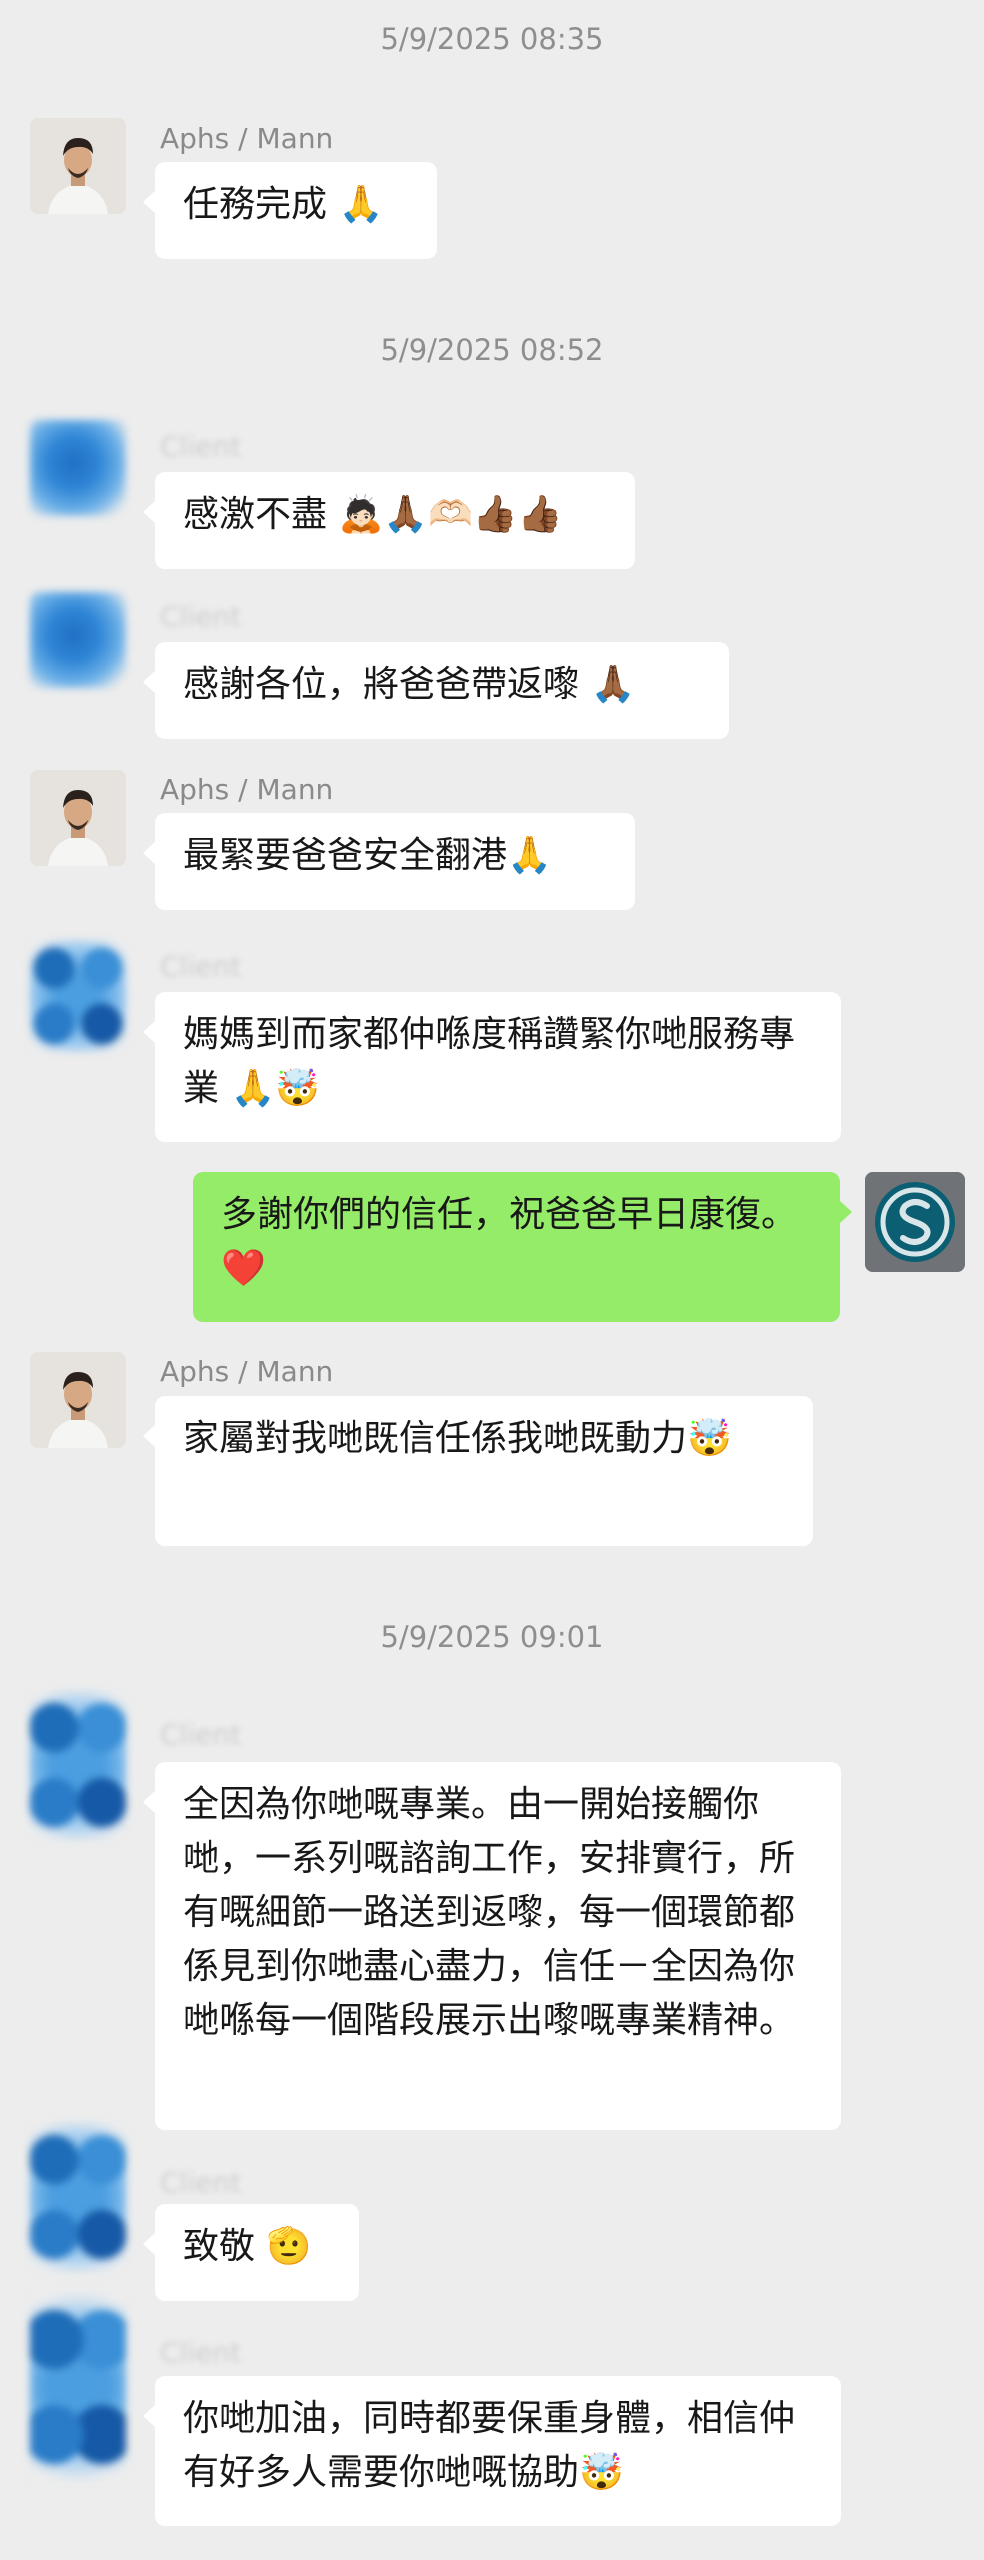 This screenshot has width=984, height=2560. Describe the element at coordinates (492, 39) in the screenshot. I see `timestamp: 5/9/2025 08:35` at that location.